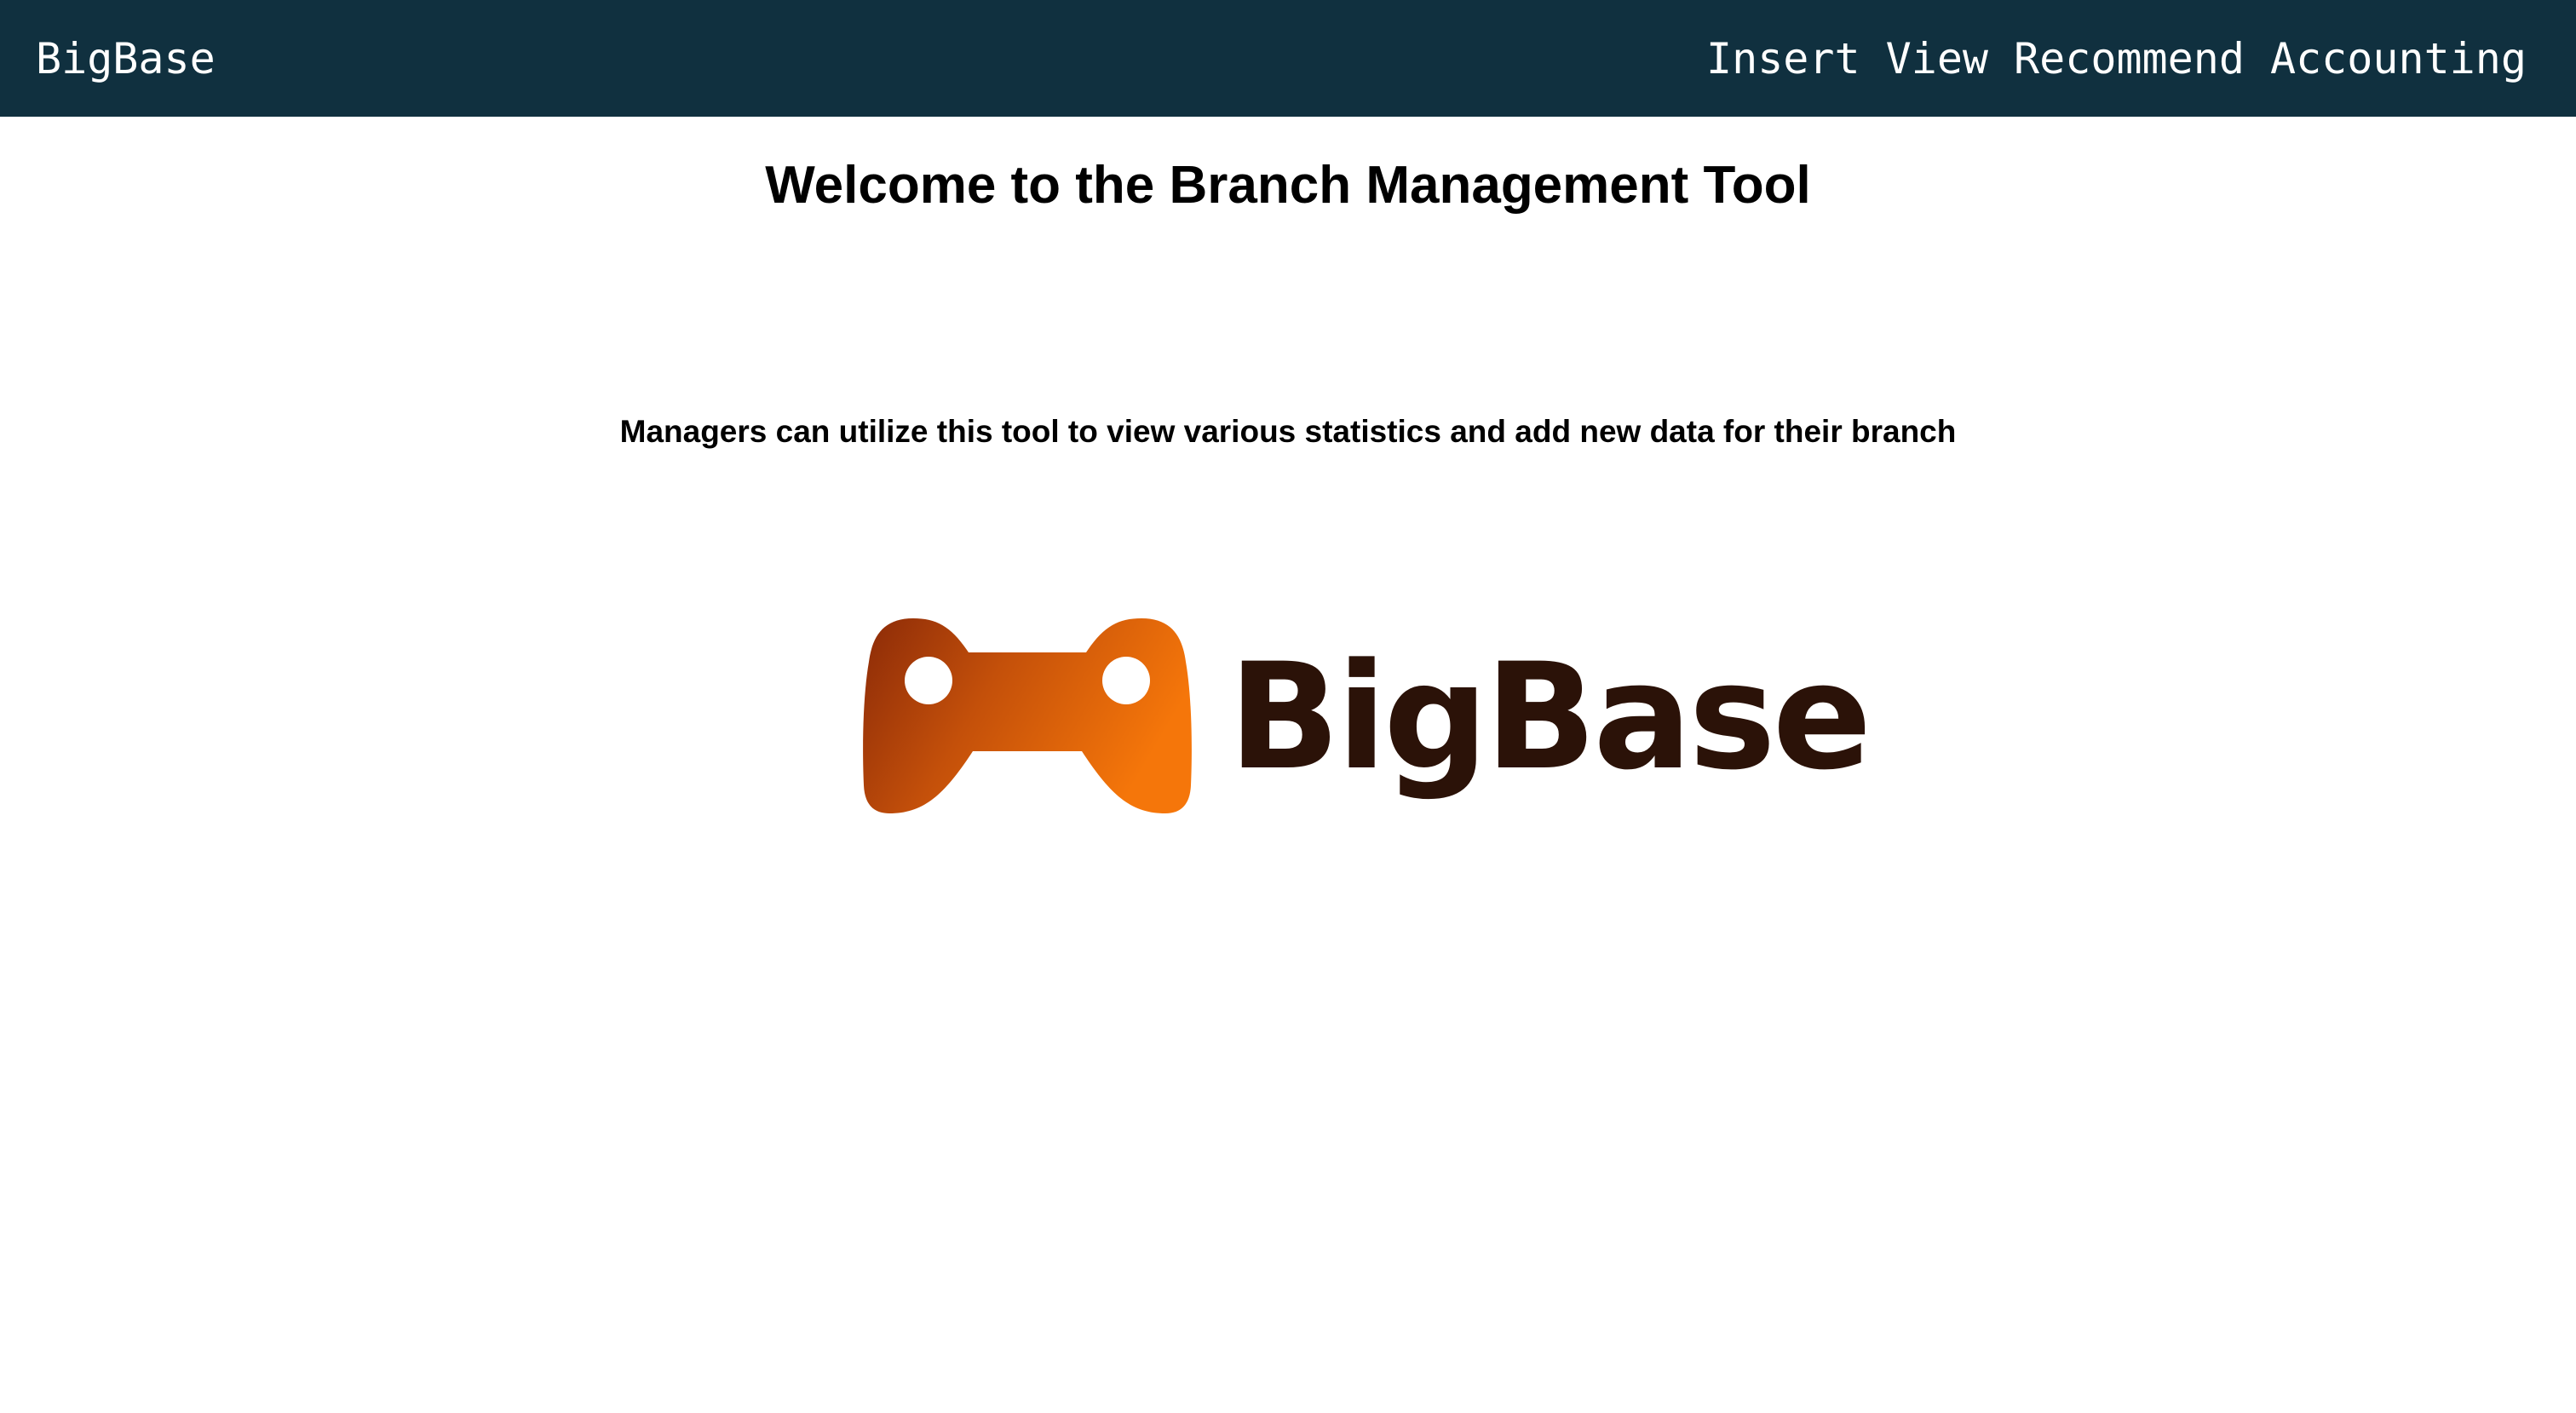 The image size is (2576, 1413). Describe the element at coordinates (2399, 59) in the screenshot. I see `nav-link-accounting: Accounting` at that location.